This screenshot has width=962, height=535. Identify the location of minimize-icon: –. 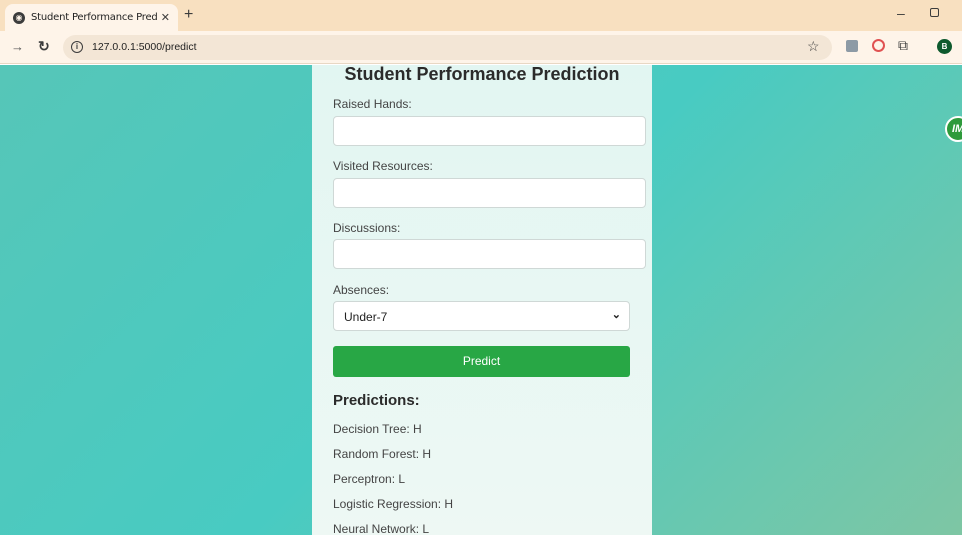
(901, 13).